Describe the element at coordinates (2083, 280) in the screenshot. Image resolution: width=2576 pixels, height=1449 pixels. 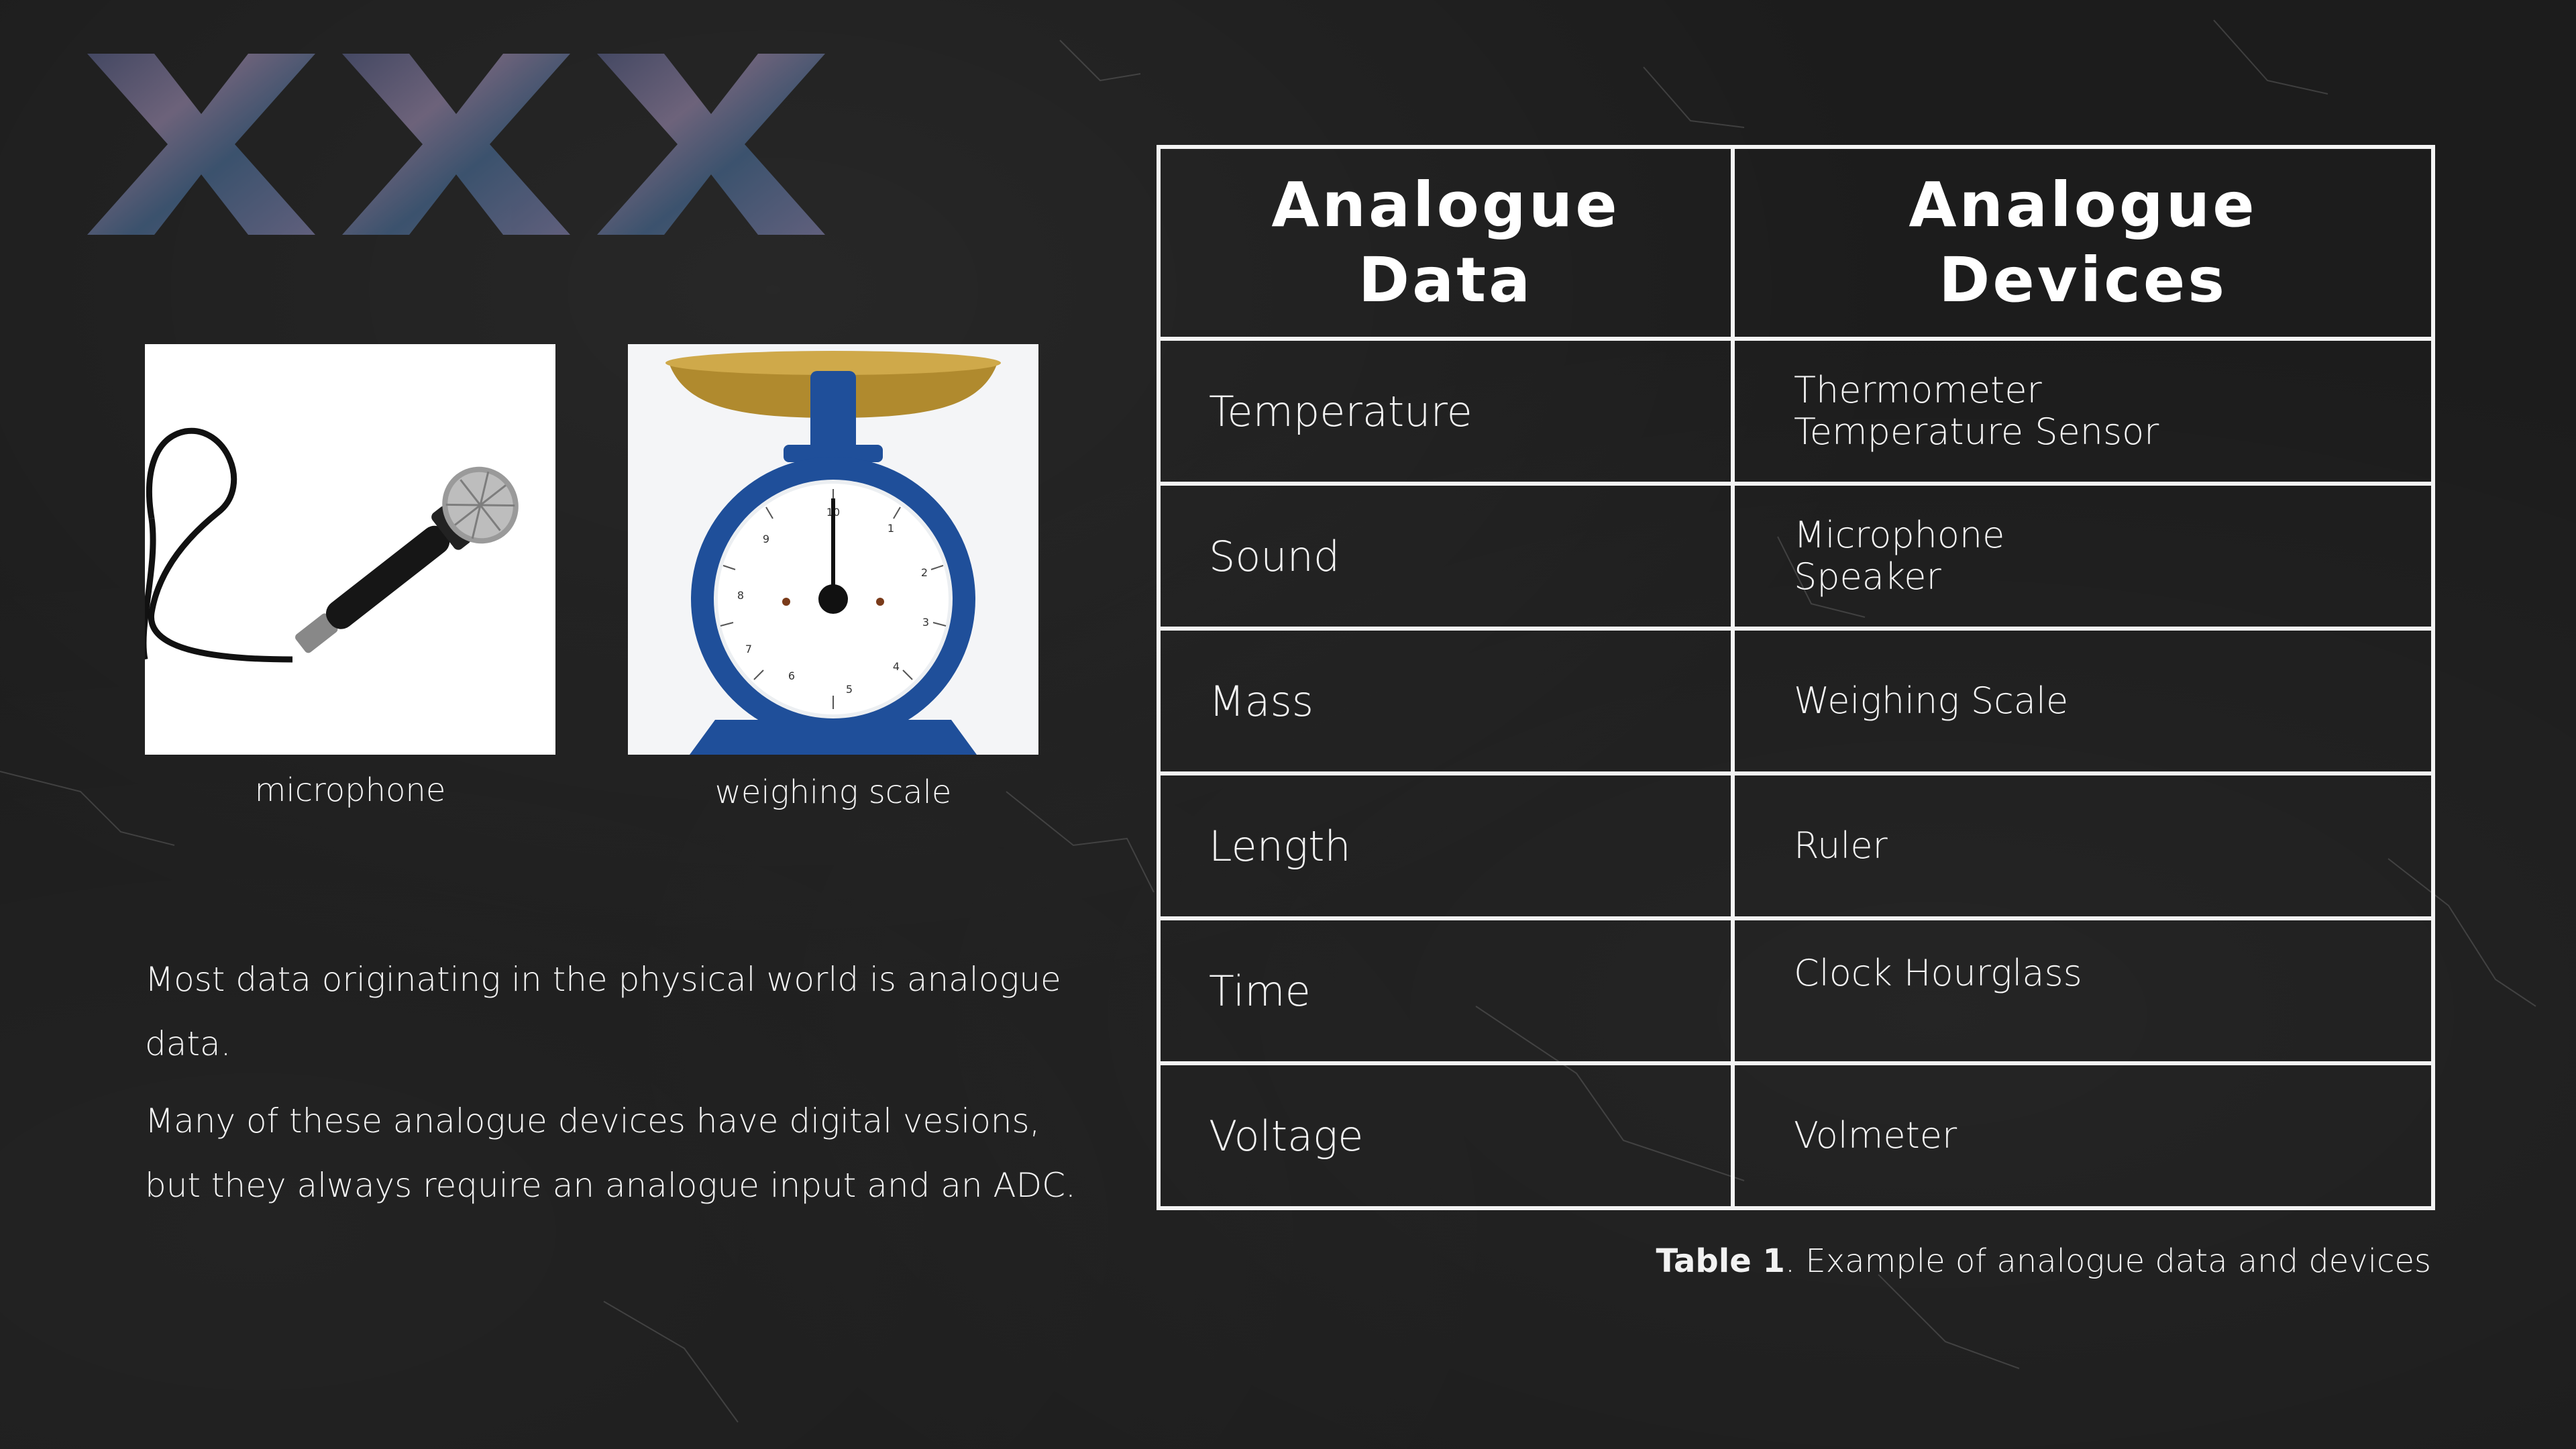
I see `header-line: Devices` at that location.